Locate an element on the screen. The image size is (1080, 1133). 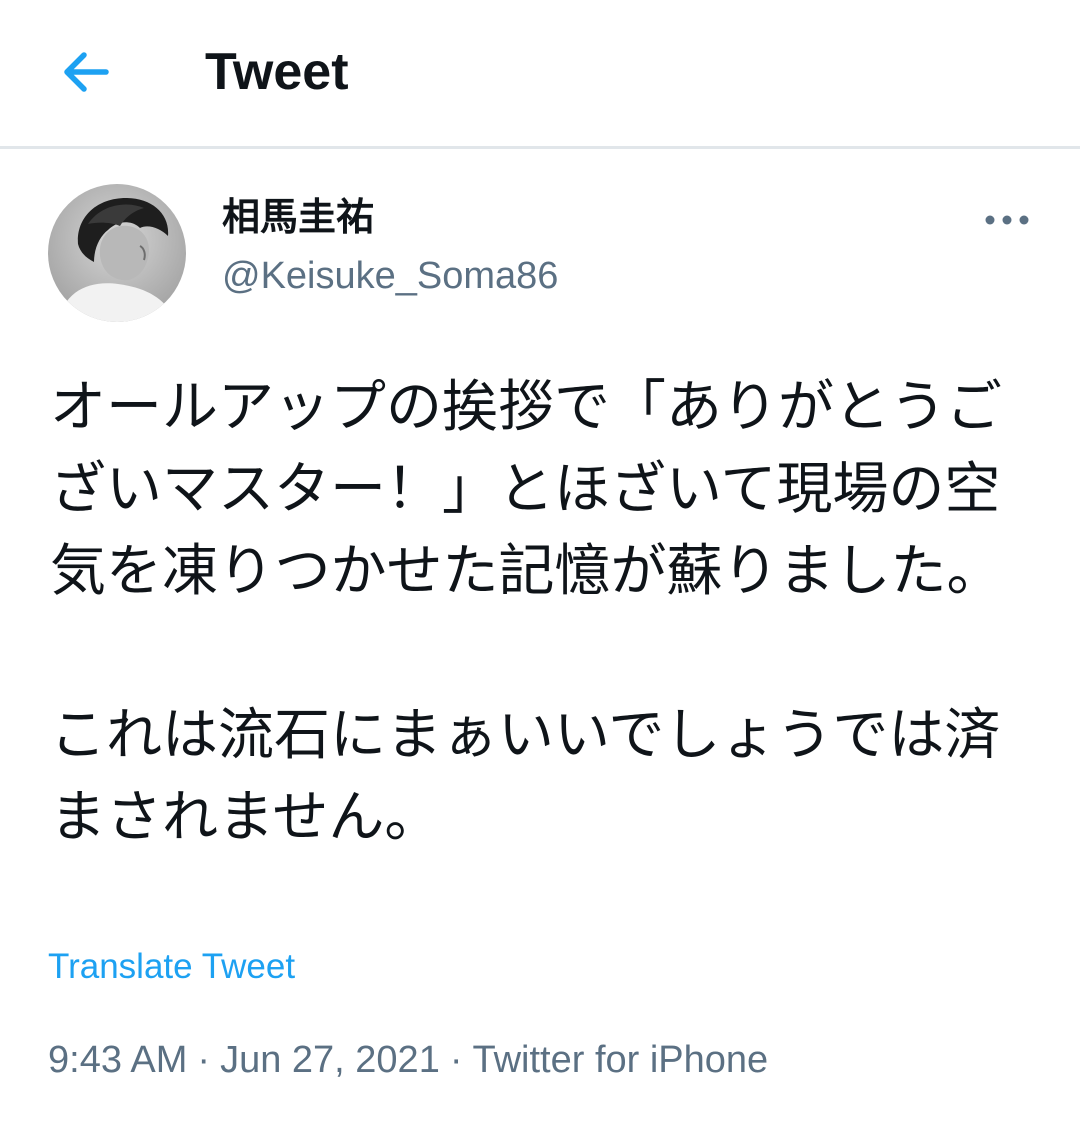
more-options-button is located at coordinates (1008, 220).